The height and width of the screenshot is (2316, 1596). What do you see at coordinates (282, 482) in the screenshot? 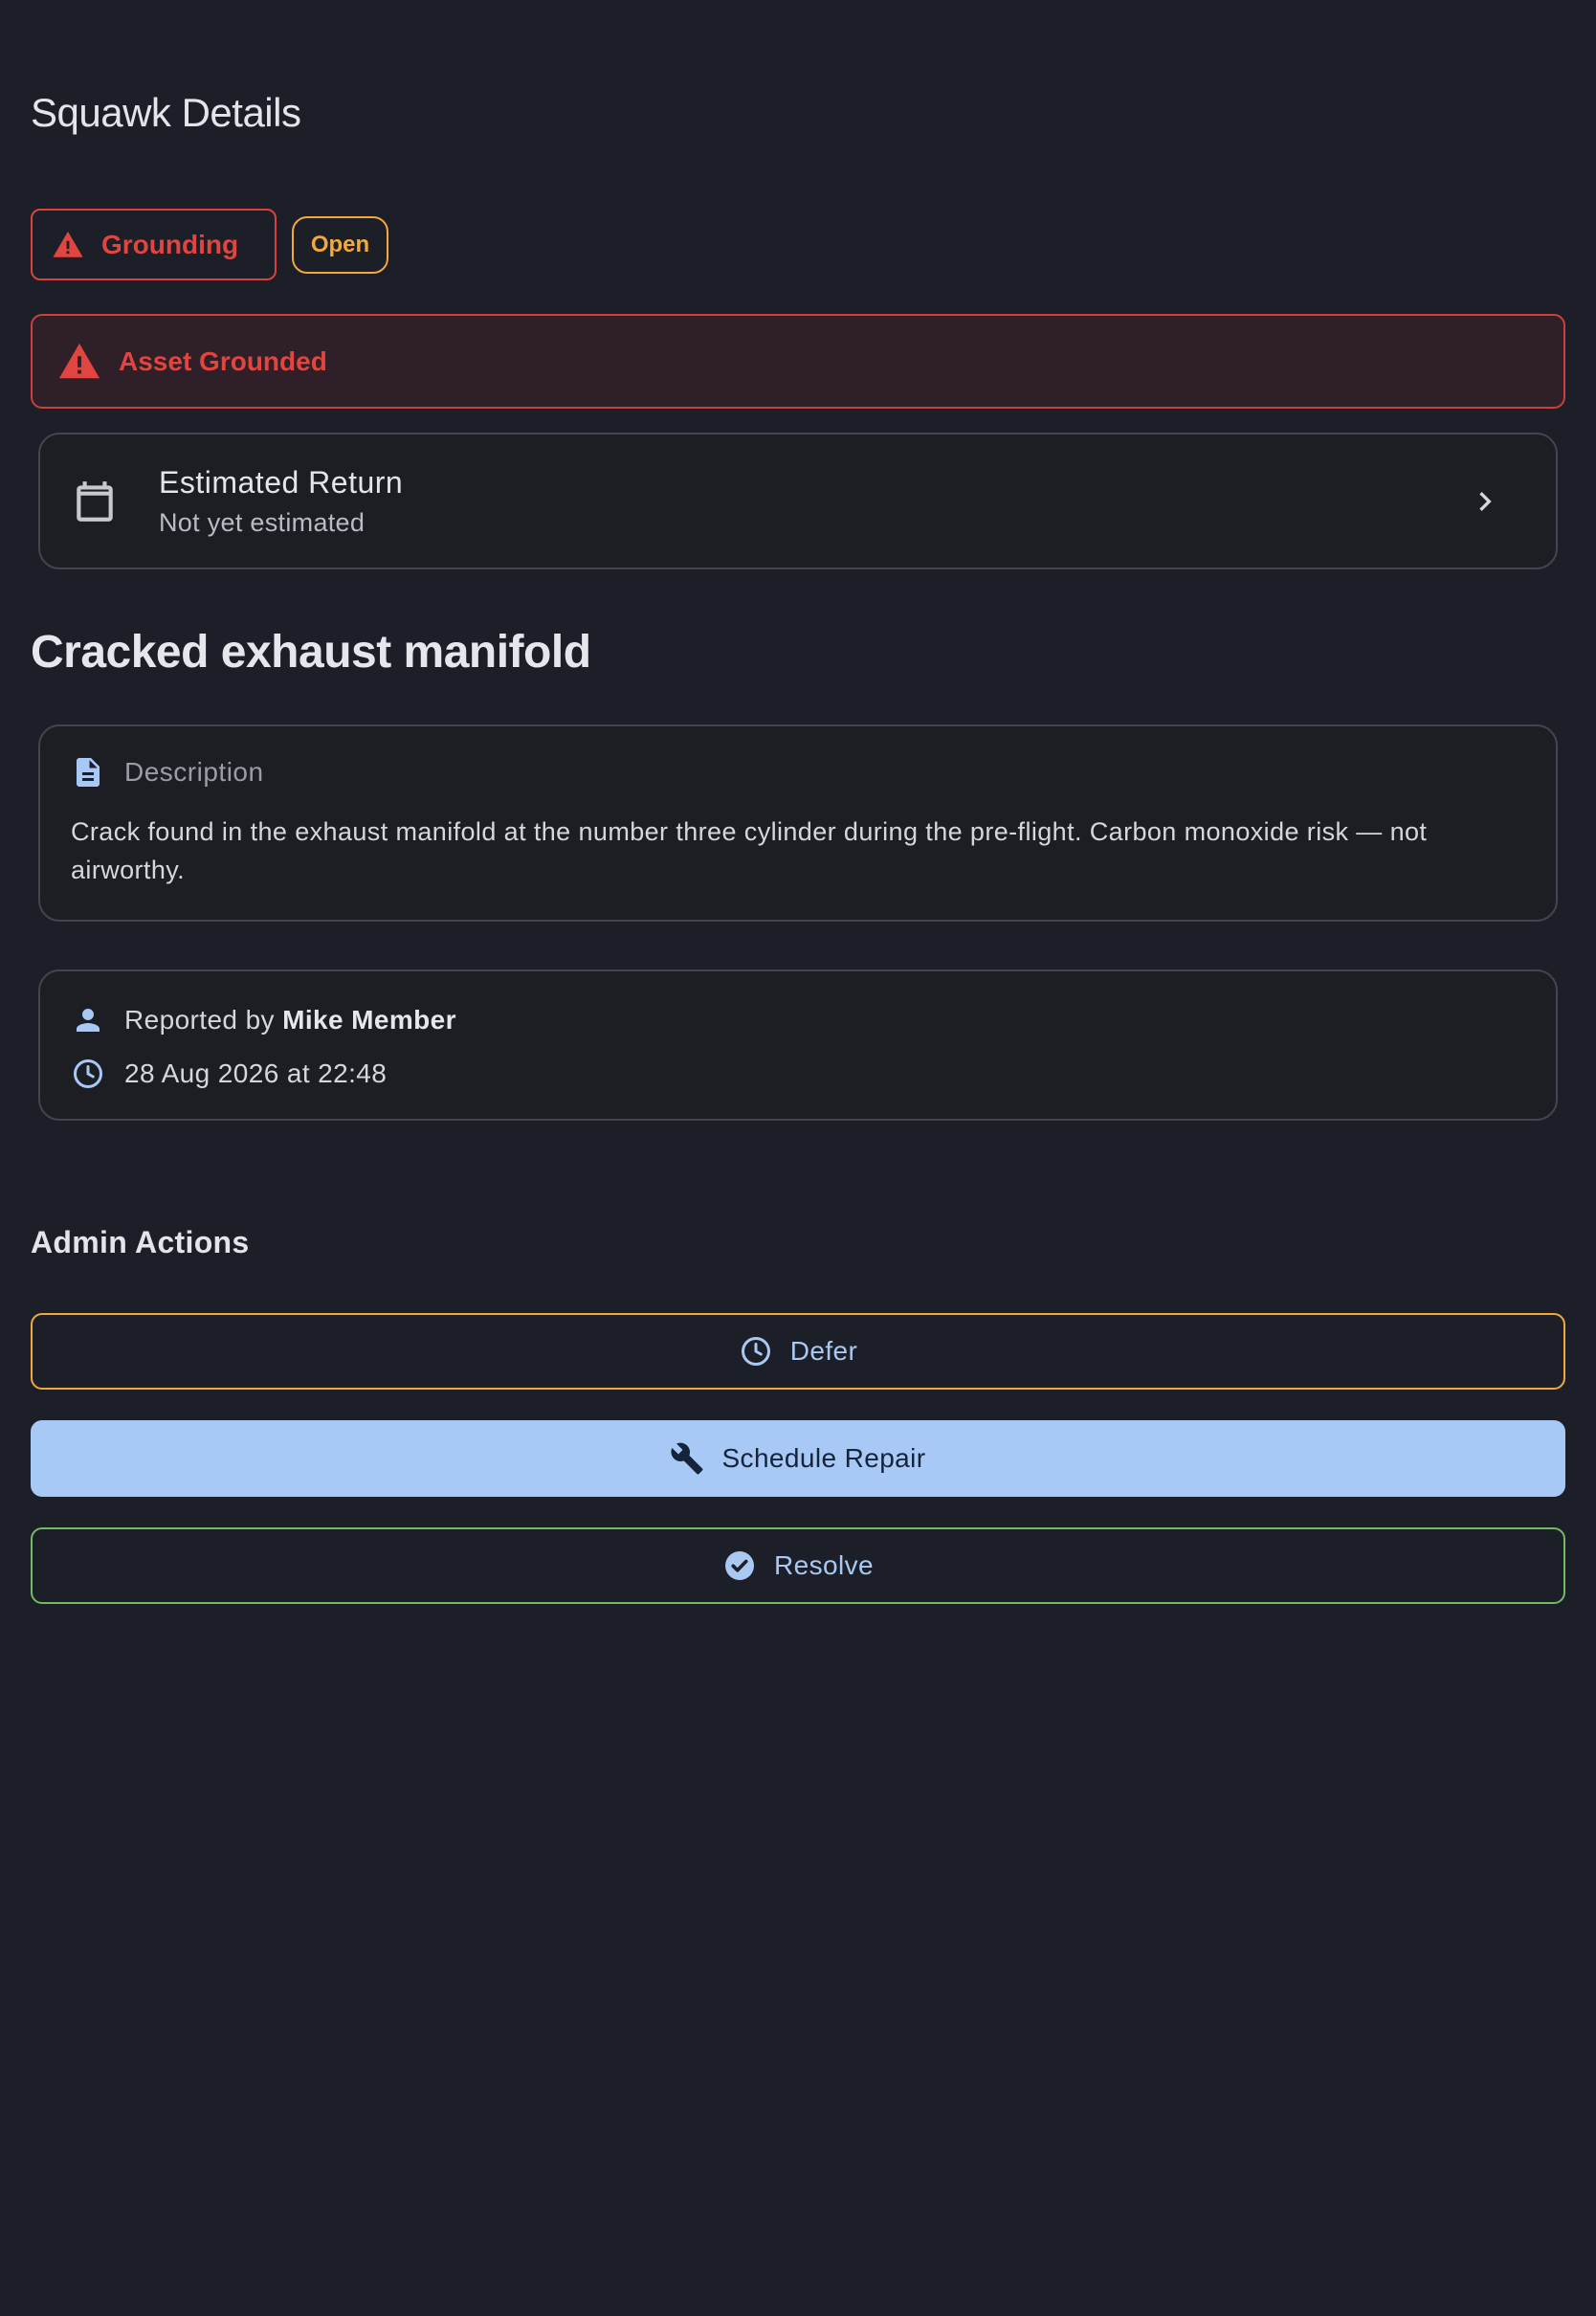
I see `estimated-return-title: Estimated Return` at bounding box center [282, 482].